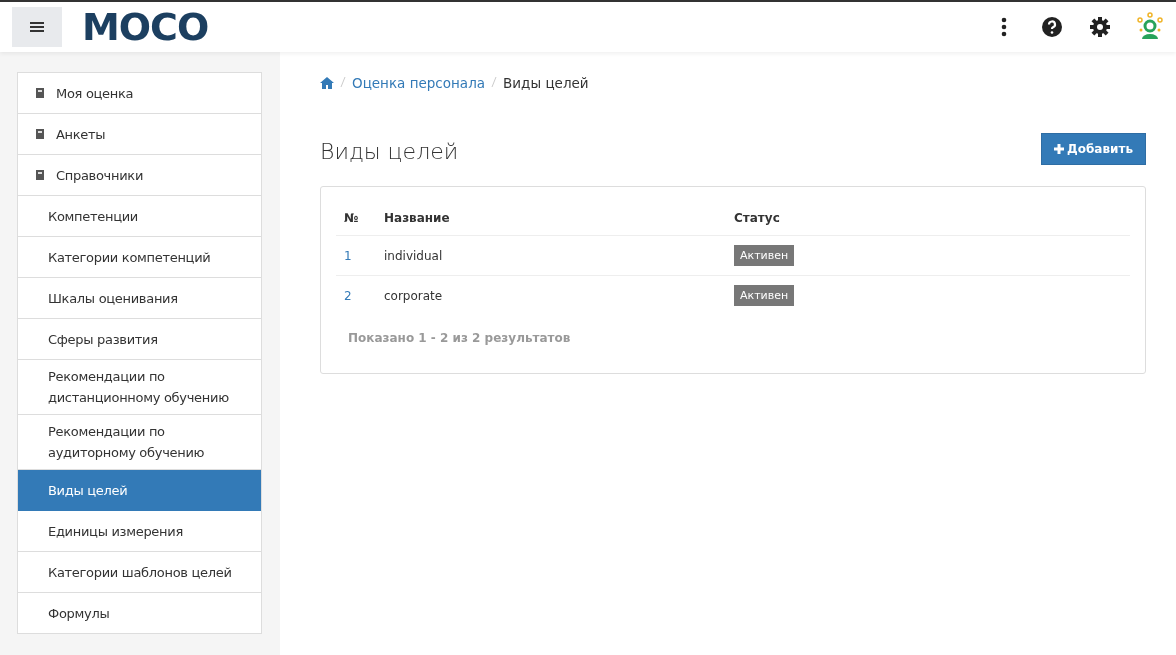 This screenshot has height=655, width=1176. I want to click on sidebar-item: Единицы измерения, so click(139, 531).